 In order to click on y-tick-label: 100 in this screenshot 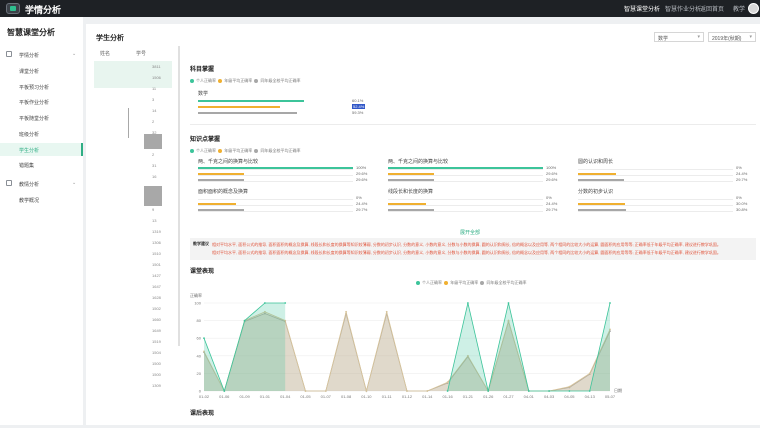, I will do `click(197, 303)`.